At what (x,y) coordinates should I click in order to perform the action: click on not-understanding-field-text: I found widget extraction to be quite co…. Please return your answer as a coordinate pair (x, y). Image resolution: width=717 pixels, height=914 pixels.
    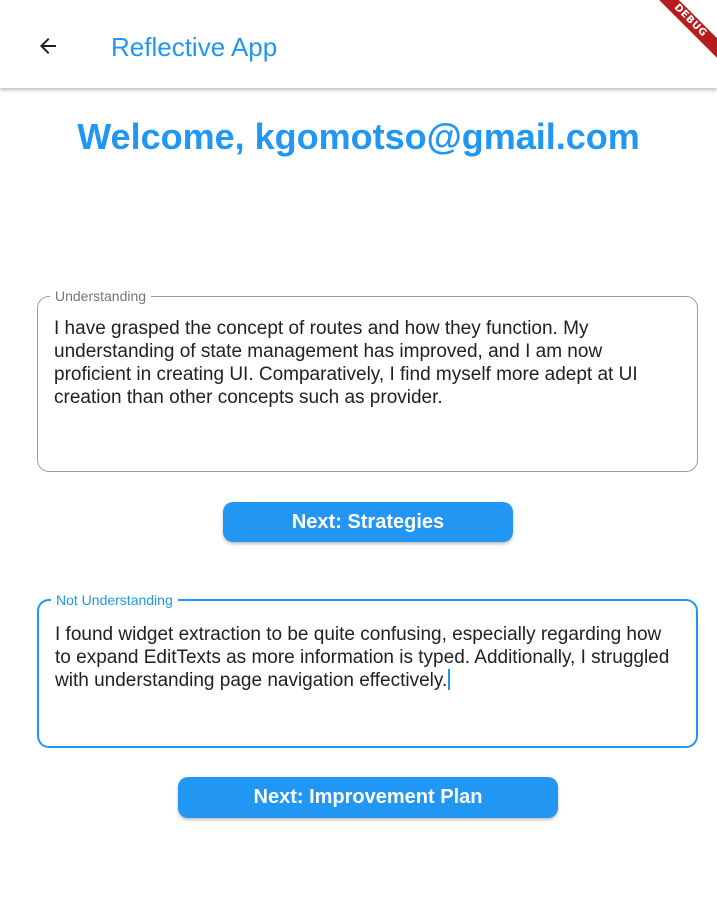
    Looking at the image, I should click on (368, 657).